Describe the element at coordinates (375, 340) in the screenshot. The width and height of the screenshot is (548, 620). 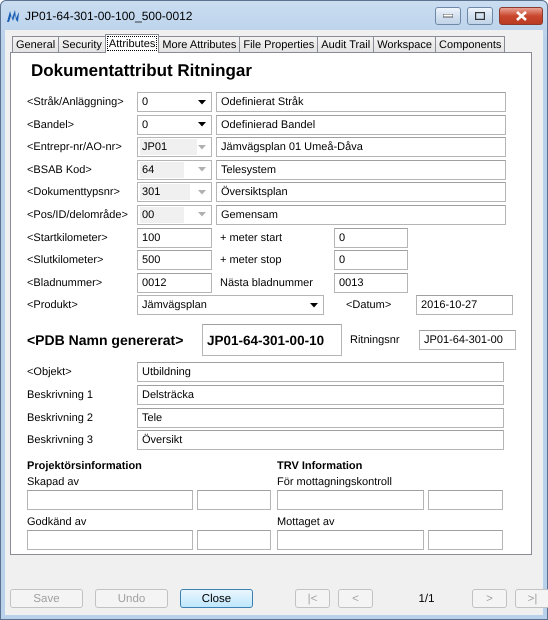
I see `field-label: Ritningsnr` at that location.